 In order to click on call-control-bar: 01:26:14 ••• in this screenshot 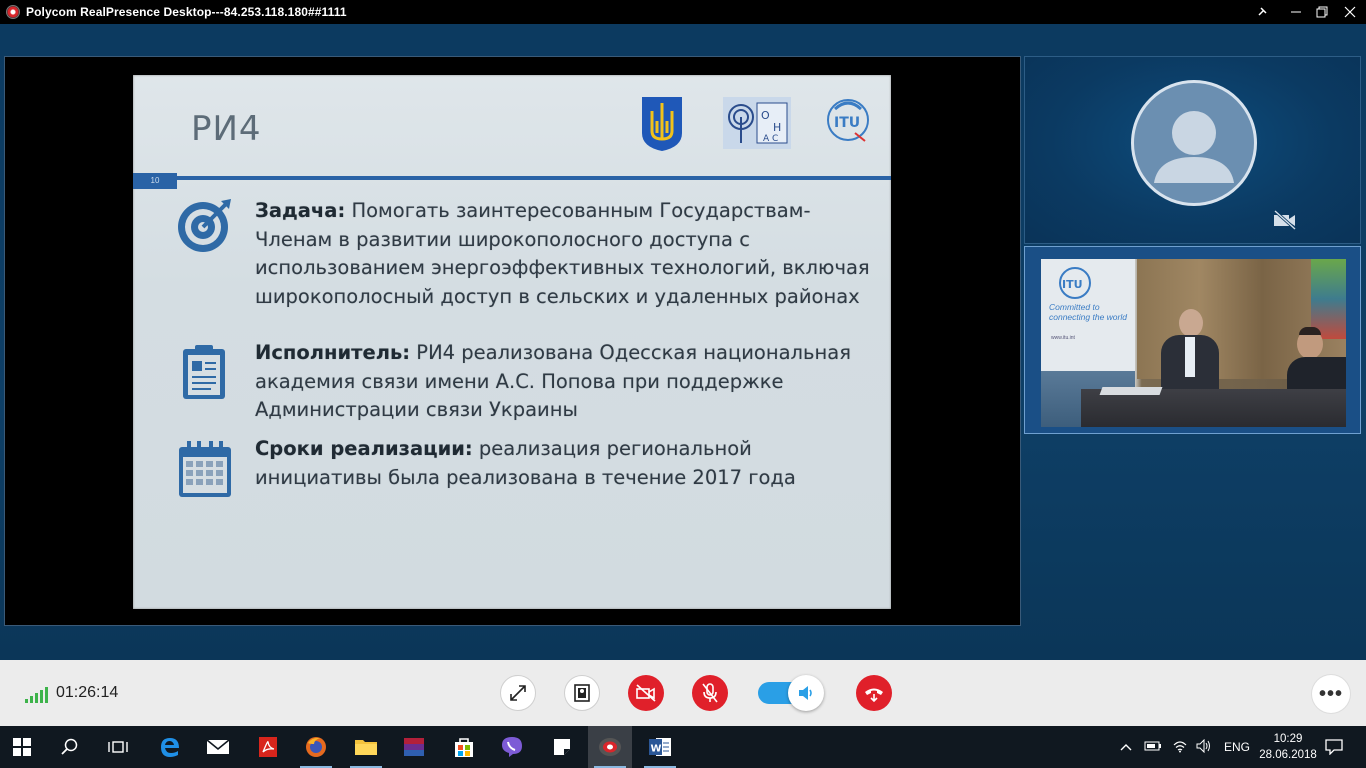, I will do `click(683, 693)`.